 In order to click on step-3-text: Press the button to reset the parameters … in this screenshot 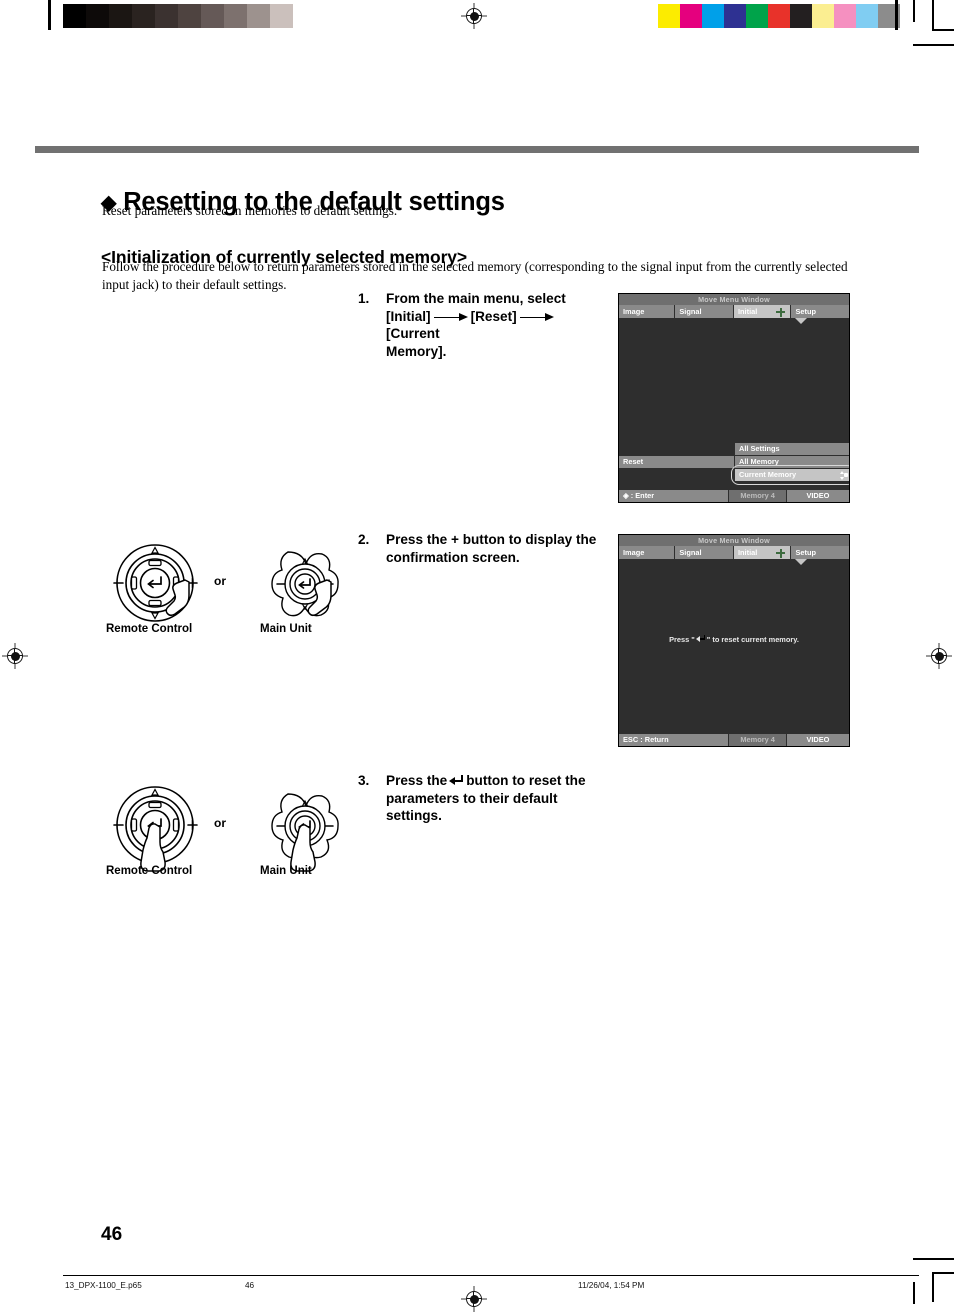, I will do `click(497, 798)`.